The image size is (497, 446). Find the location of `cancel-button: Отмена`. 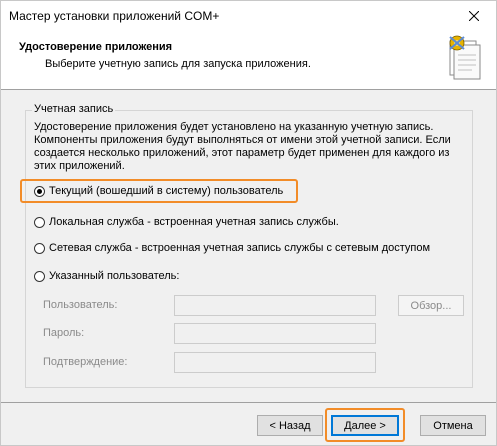

cancel-button: Отмена is located at coordinates (453, 425).